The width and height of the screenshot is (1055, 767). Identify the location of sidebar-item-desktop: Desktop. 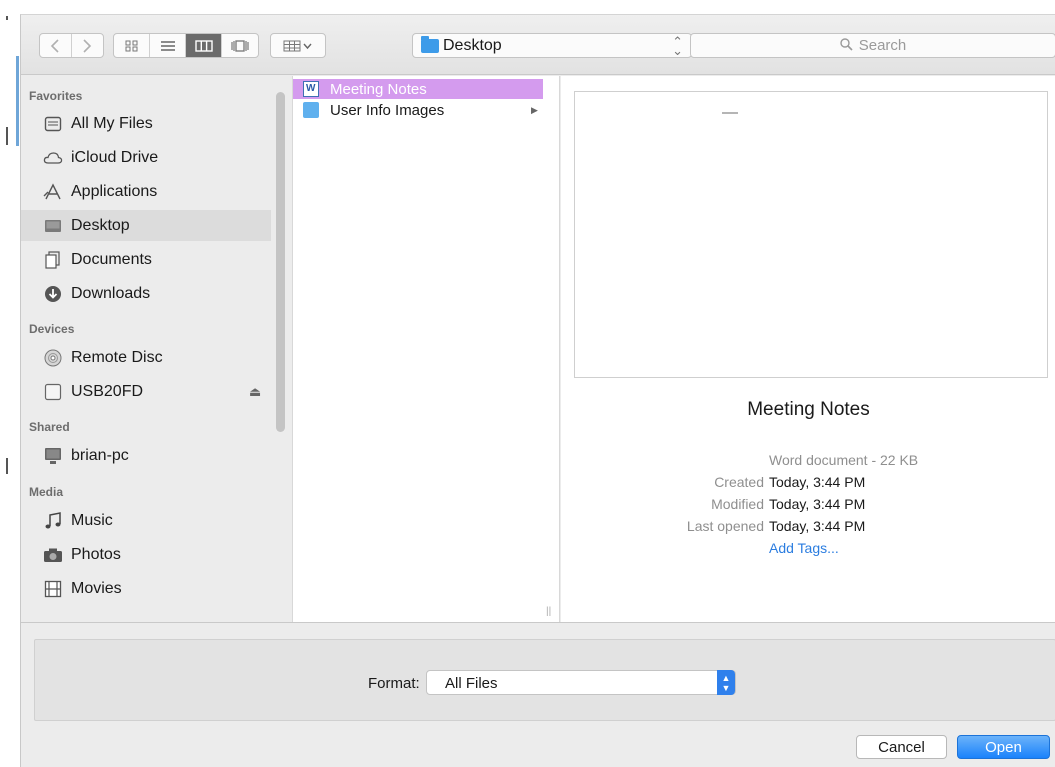
(146, 225).